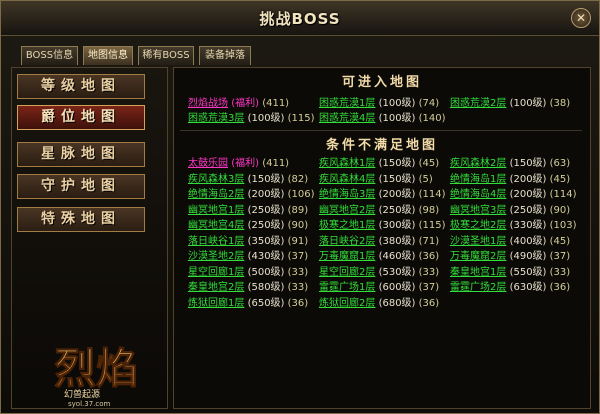 The image size is (600, 414). I want to click on map-name-link: 幽冥地宫2层, so click(347, 210).